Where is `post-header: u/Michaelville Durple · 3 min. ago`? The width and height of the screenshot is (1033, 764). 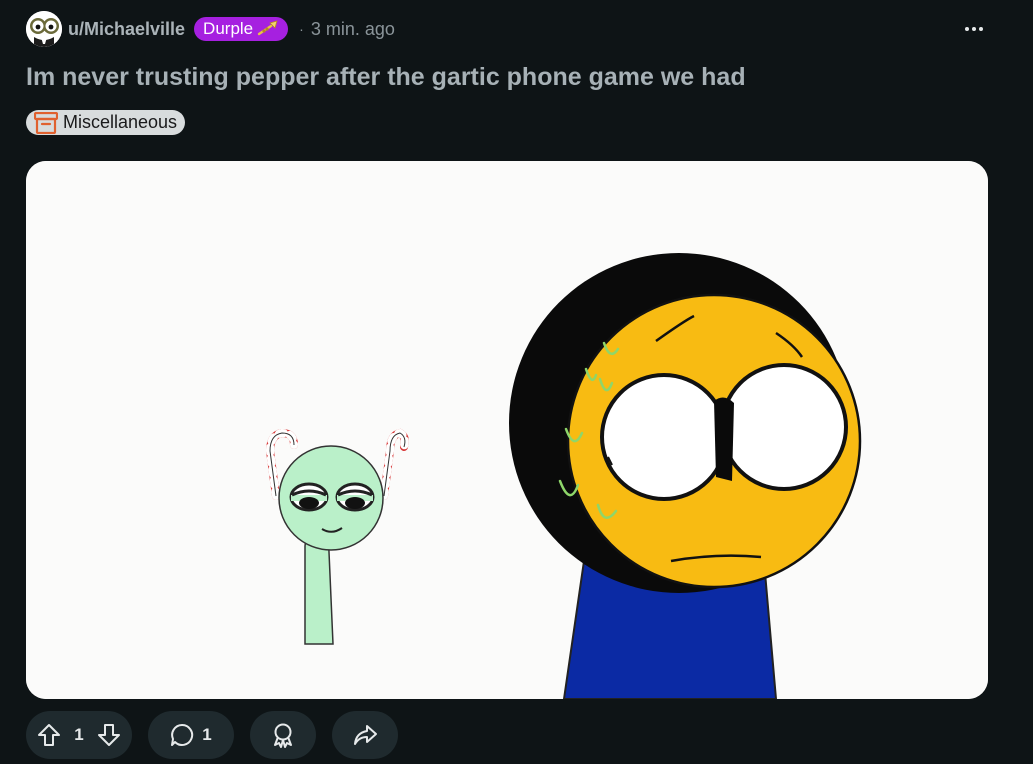 post-header: u/Michaelville Durple · 3 min. ago is located at coordinates (510, 29).